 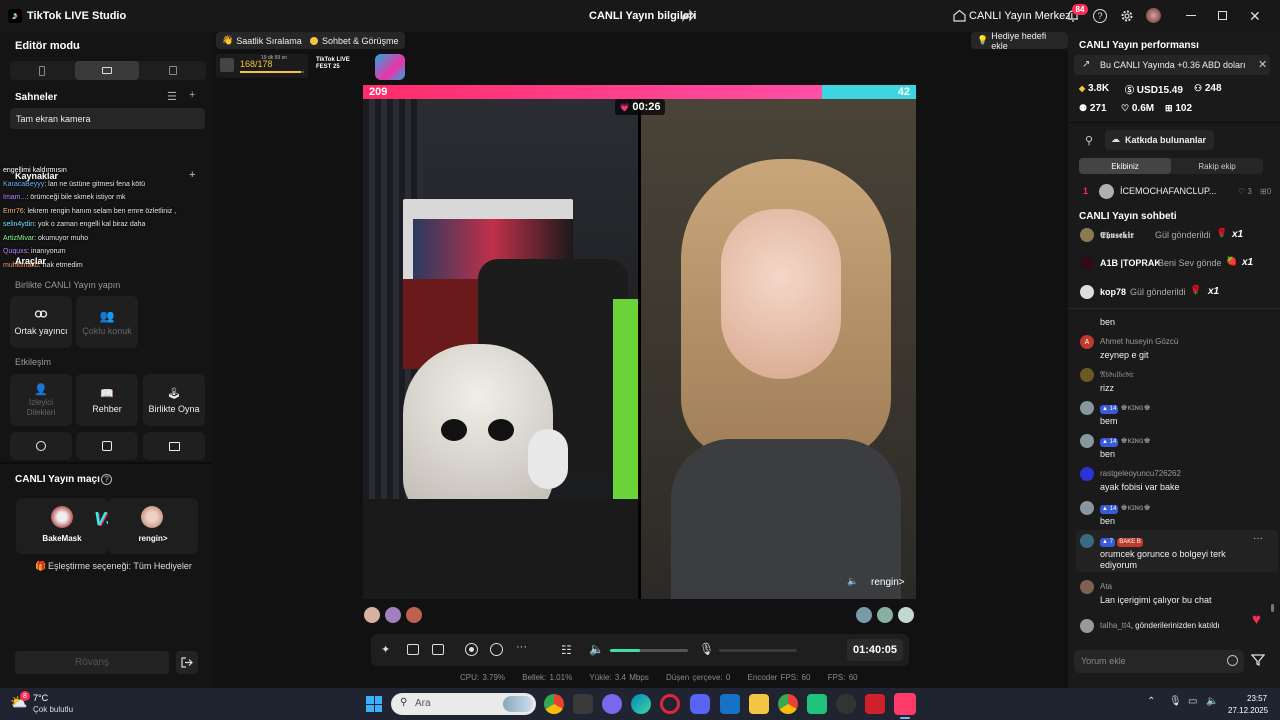 I want to click on send-icon, so click(x=1258, y=660).